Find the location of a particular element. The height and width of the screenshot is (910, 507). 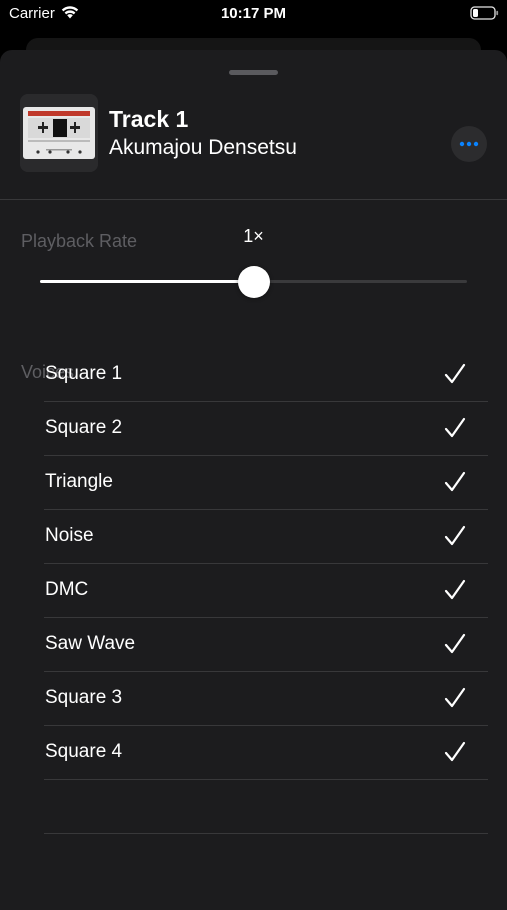

ellipsis-icon is located at coordinates (469, 144).